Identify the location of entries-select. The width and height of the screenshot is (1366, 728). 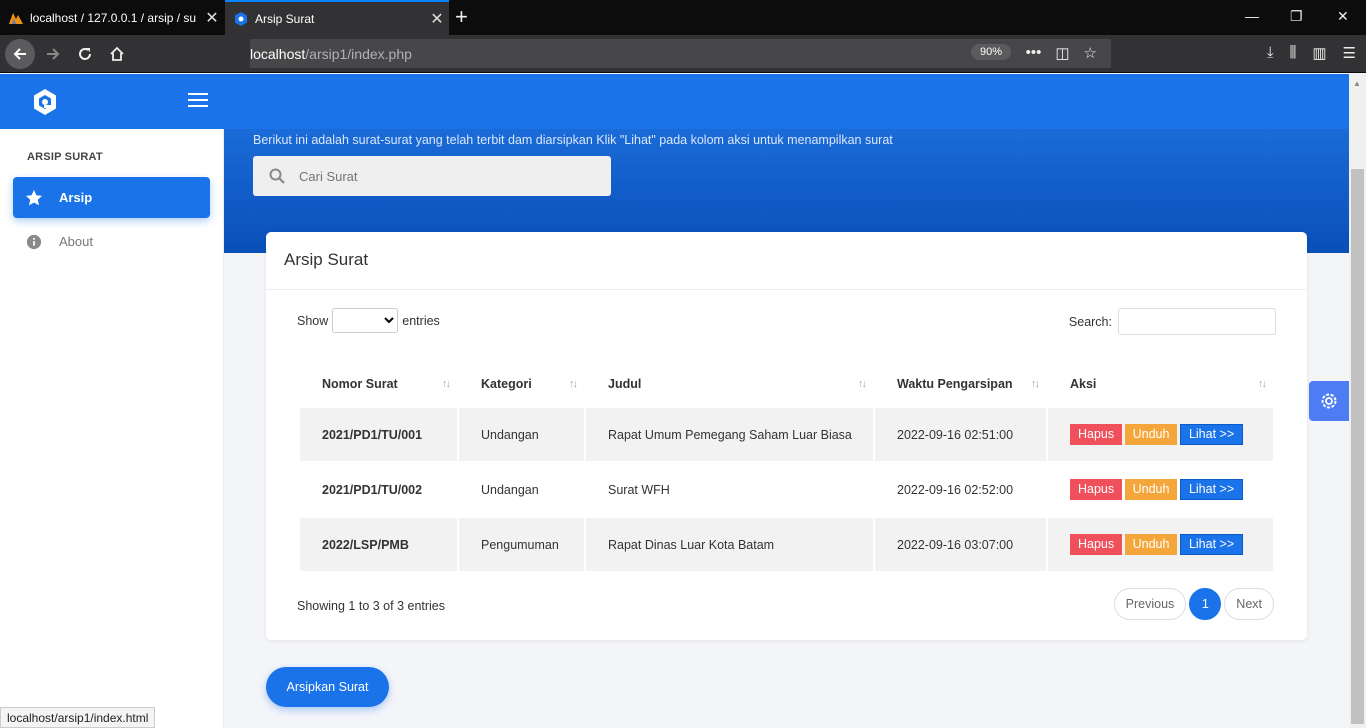
(365, 320).